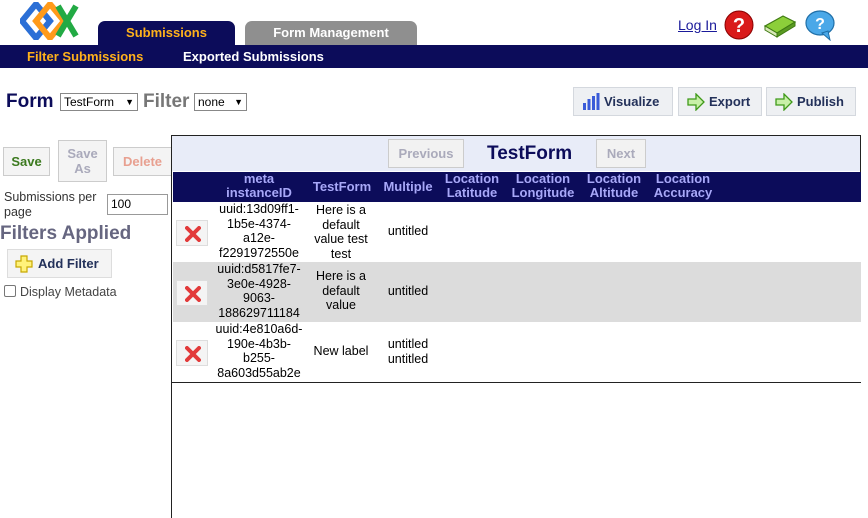 This screenshot has height=518, width=868. I want to click on visualize-label: Visualize, so click(632, 101).